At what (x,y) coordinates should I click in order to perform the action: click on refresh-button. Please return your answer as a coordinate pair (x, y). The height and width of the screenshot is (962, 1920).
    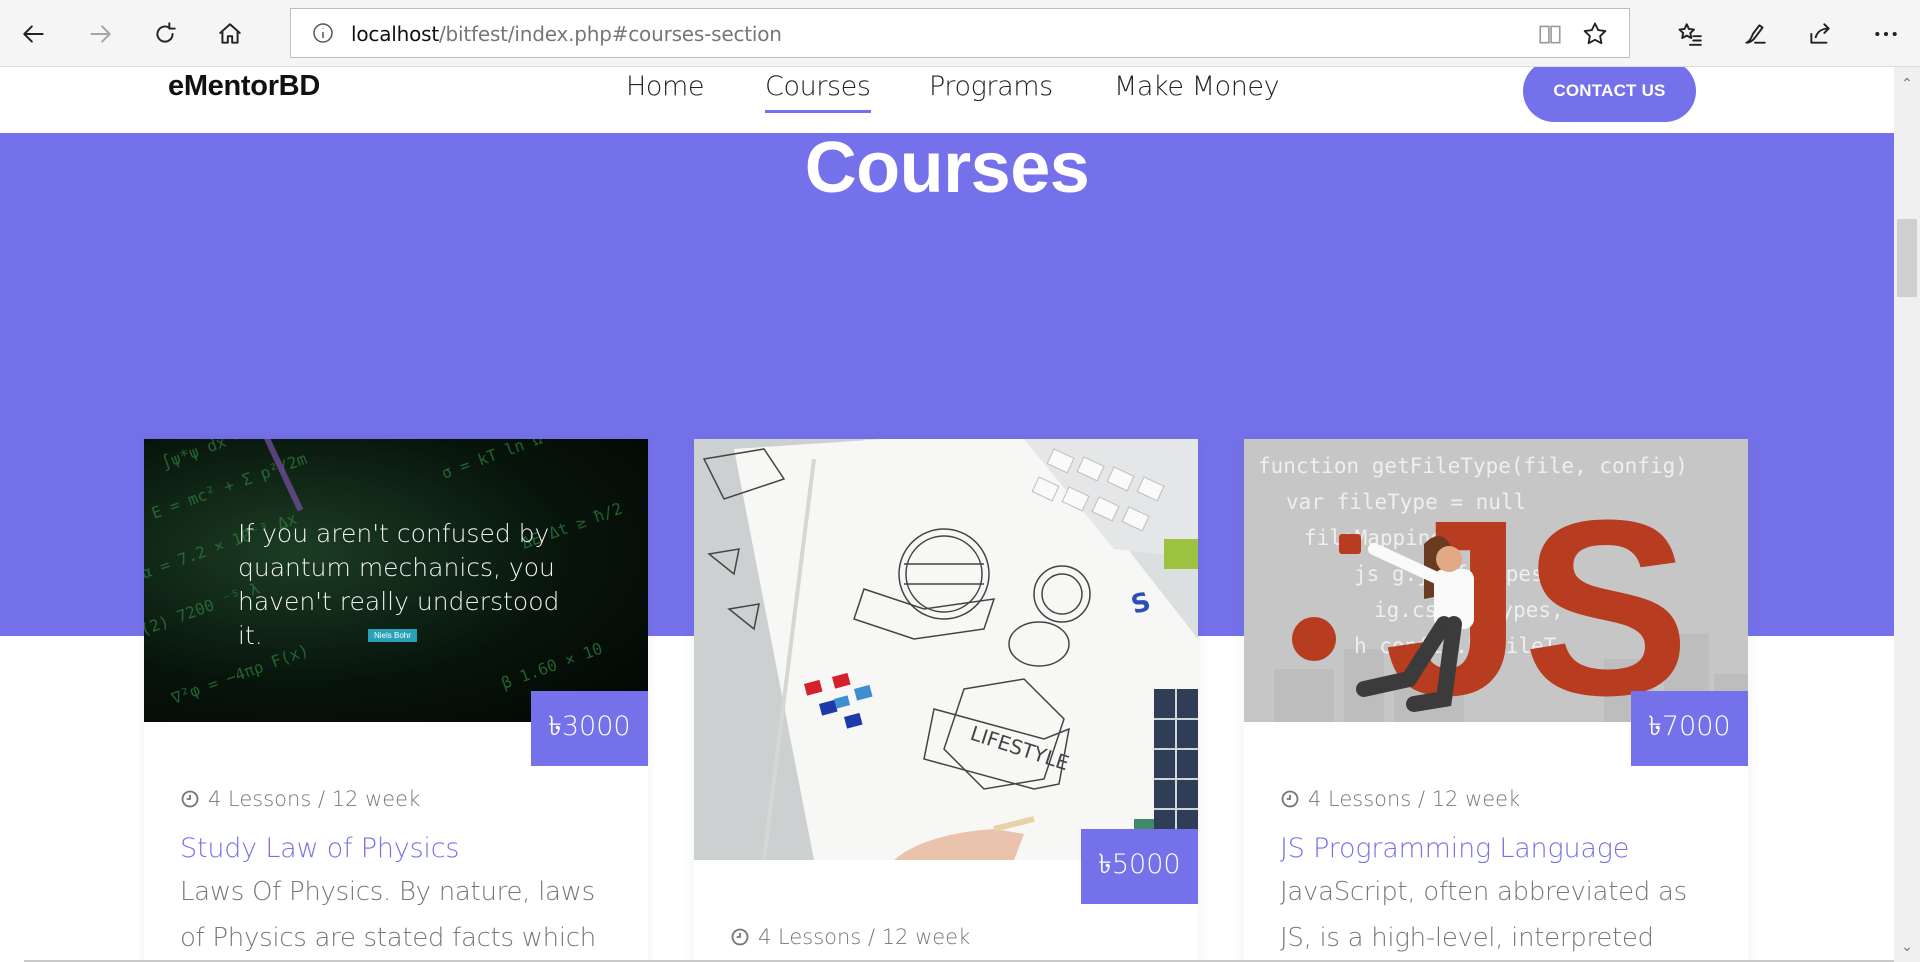
    Looking at the image, I should click on (165, 34).